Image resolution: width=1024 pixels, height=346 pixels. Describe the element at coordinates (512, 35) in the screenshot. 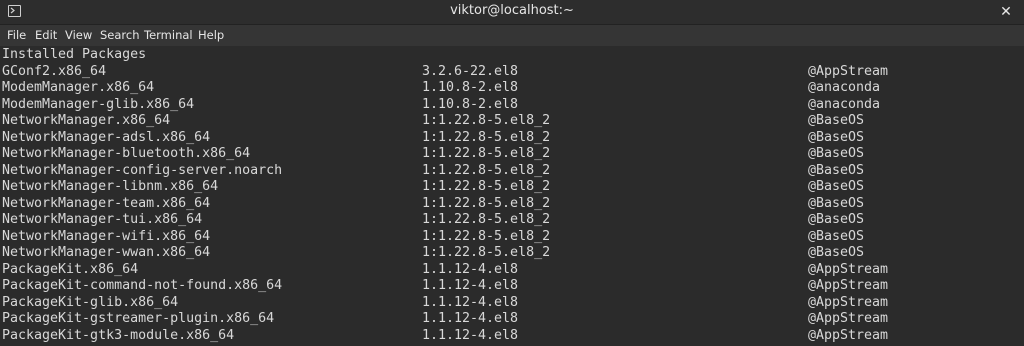

I see `menu-bar: File Edit View Search Terminal Help` at that location.